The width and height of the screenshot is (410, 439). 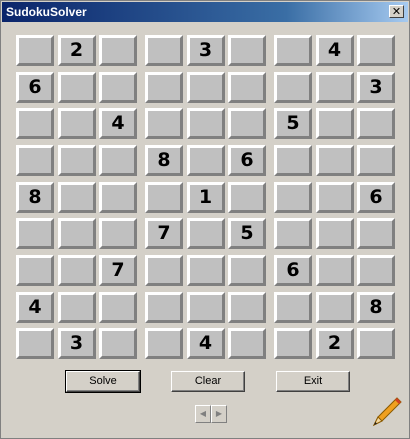 What do you see at coordinates (313, 381) in the screenshot?
I see `exit-button: Exit` at bounding box center [313, 381].